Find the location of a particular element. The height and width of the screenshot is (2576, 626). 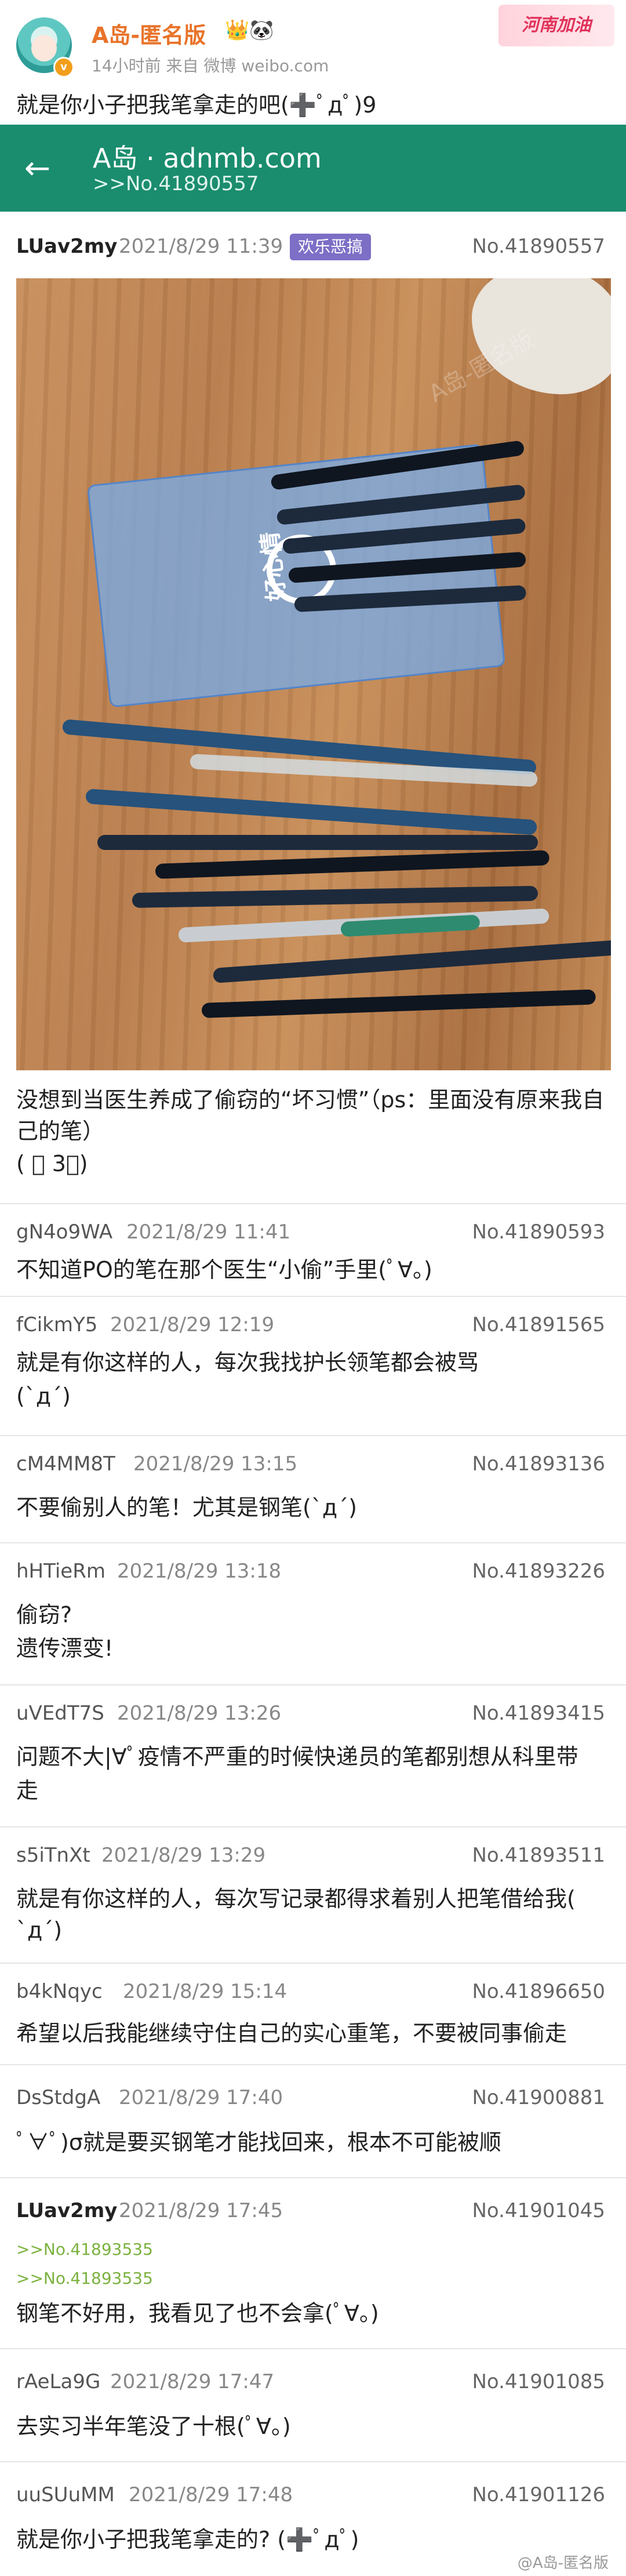

post-body: 就是你小子把我笔拿走的? (➕ﾟдﾟ) is located at coordinates (187, 2539).